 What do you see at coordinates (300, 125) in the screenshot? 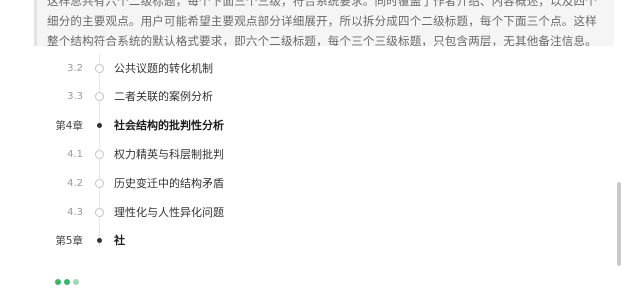
I see `outline-chapter: 第4章 社会结构的批判性分析` at bounding box center [300, 125].